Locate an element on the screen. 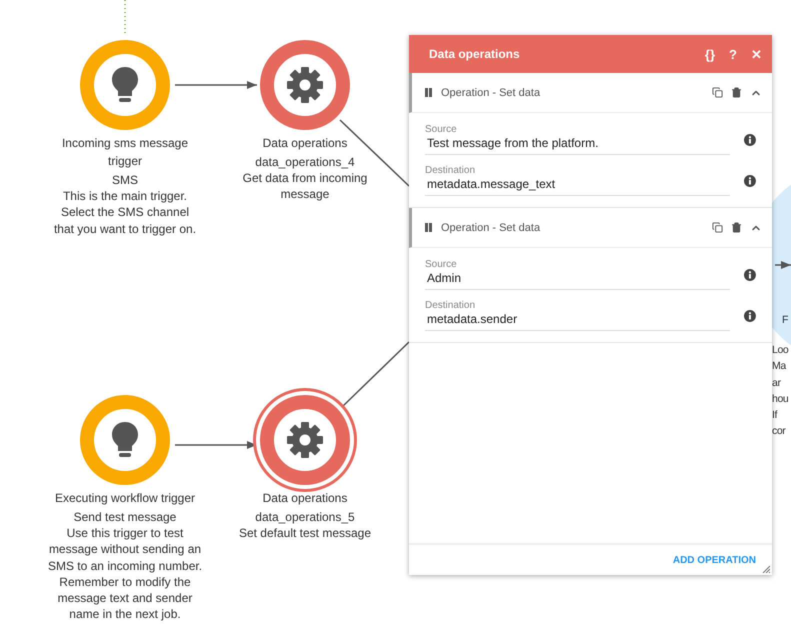 This screenshot has height=638, width=791. text-field: Destination metadata.sender is located at coordinates (577, 315).